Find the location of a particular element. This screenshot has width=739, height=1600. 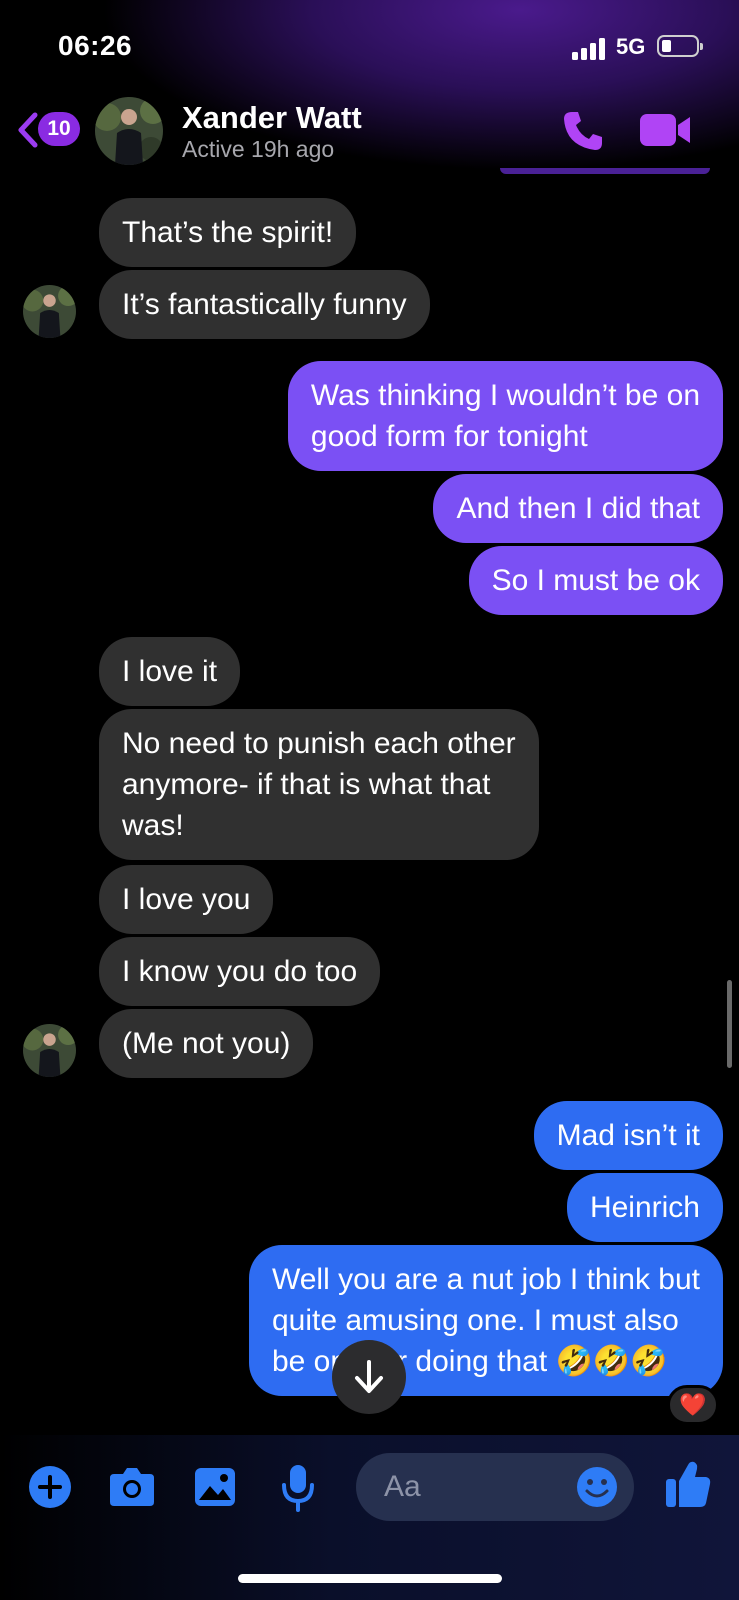

message-text: It’s fantastically funny is located at coordinates (264, 304).